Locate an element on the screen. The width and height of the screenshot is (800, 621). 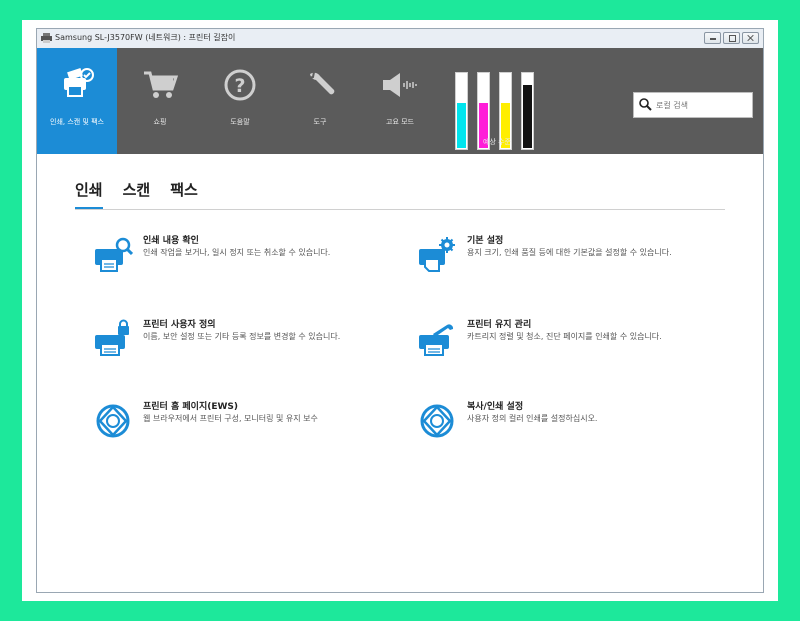
printer-maintenance-icon is located at coordinates (436, 340).